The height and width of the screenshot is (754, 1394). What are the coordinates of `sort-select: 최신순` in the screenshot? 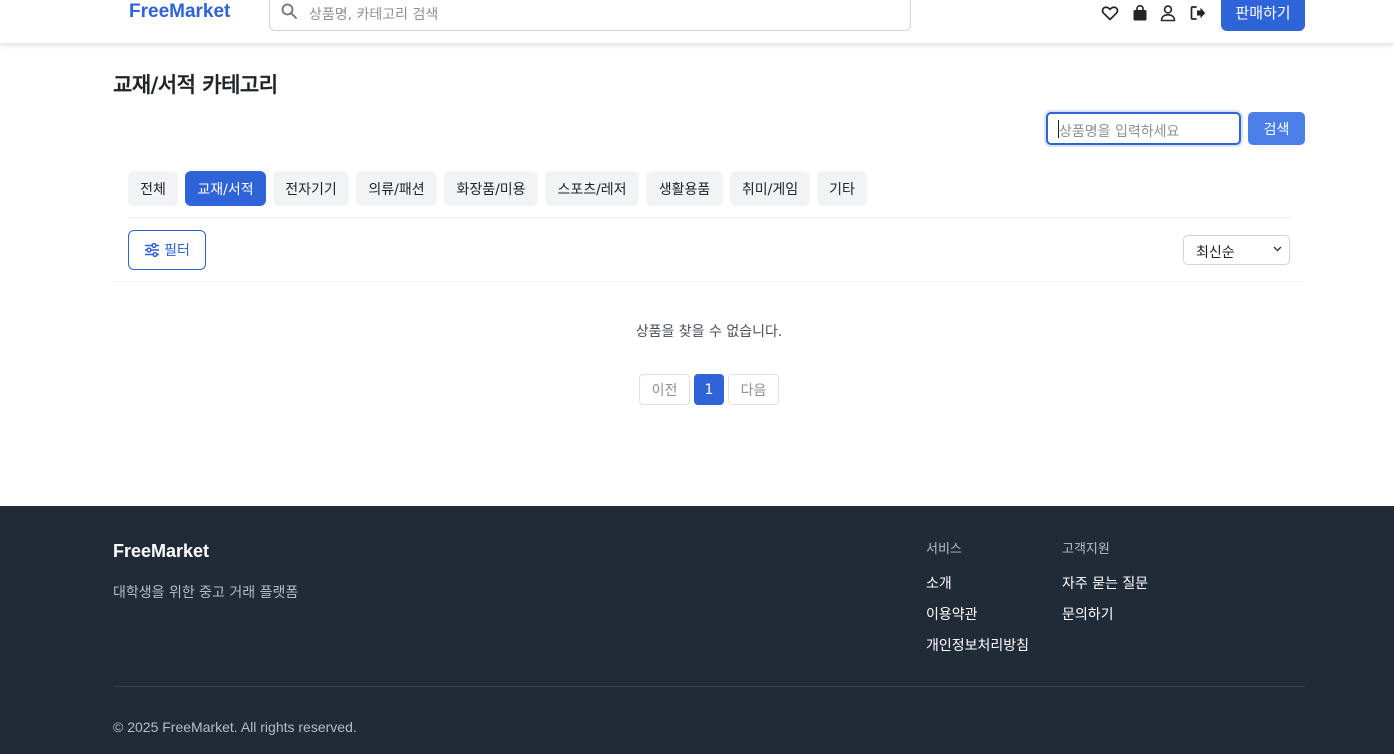 It's located at (1236, 250).